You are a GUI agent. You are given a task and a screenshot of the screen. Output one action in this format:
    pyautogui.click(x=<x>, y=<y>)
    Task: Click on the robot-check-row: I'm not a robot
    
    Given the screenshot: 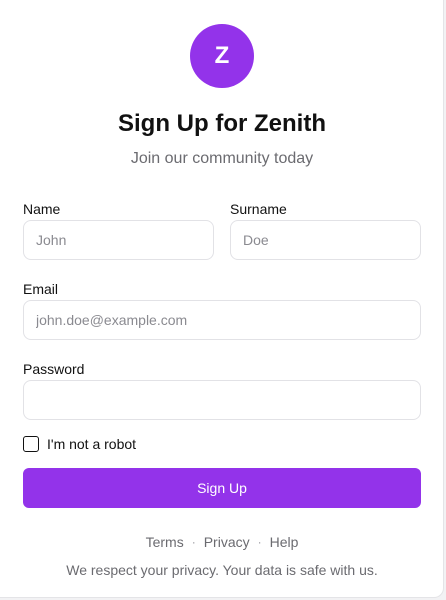 What is the action you would take?
    pyautogui.click(x=79, y=444)
    